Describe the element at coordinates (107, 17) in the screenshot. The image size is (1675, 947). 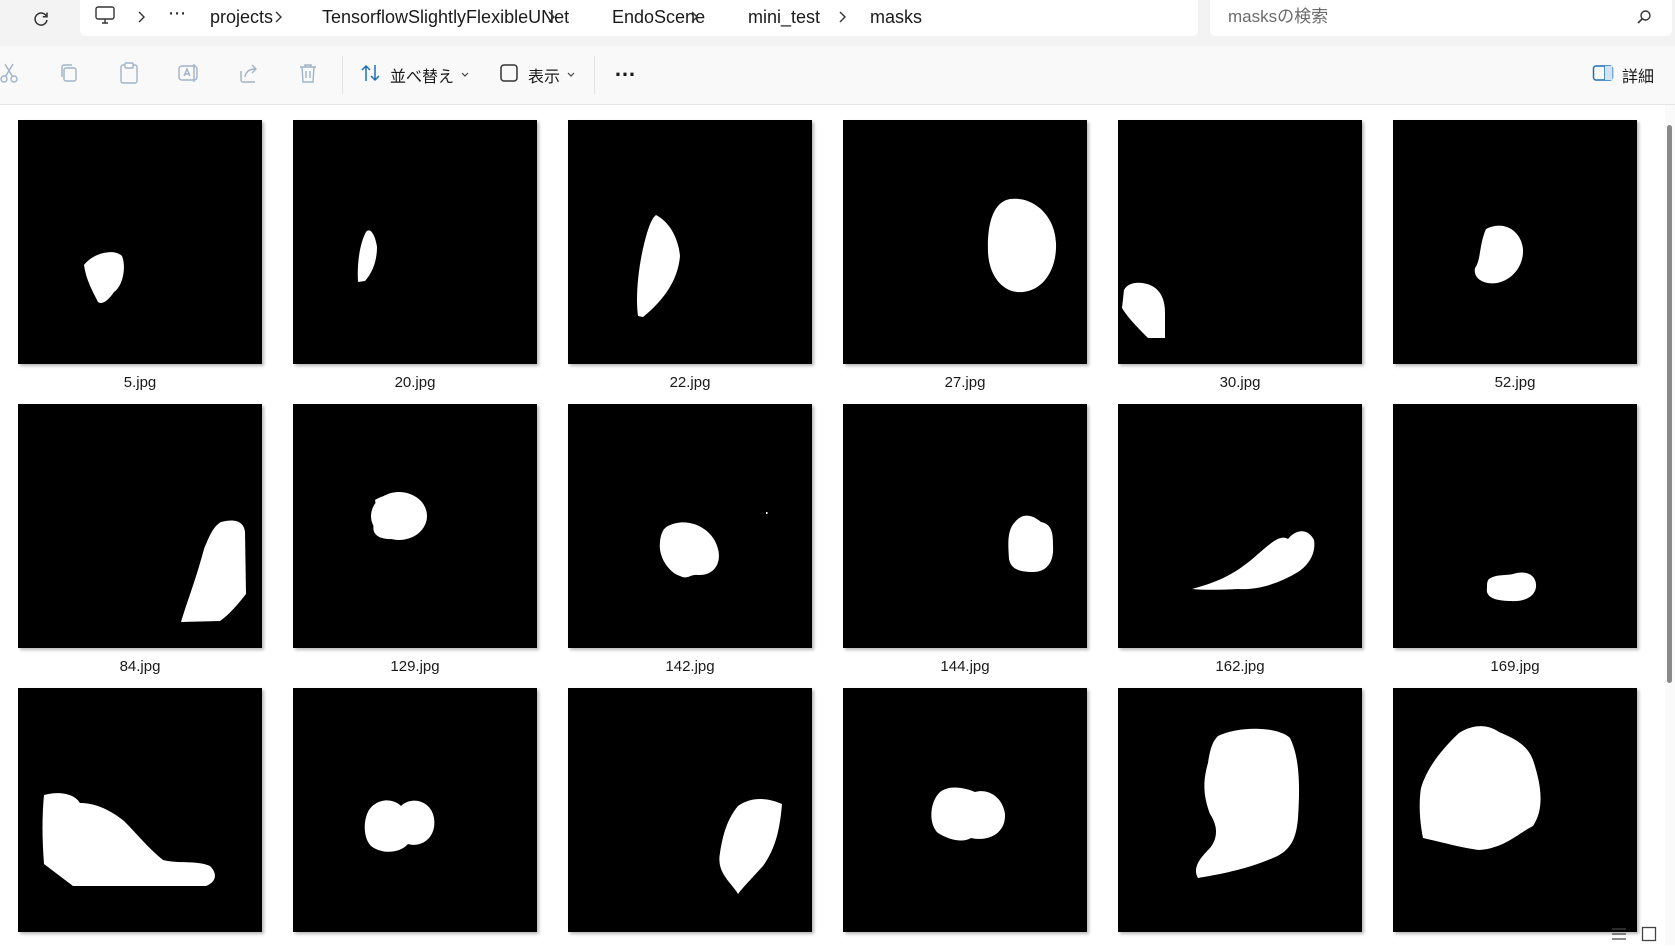
I see `this-pc-icon` at that location.